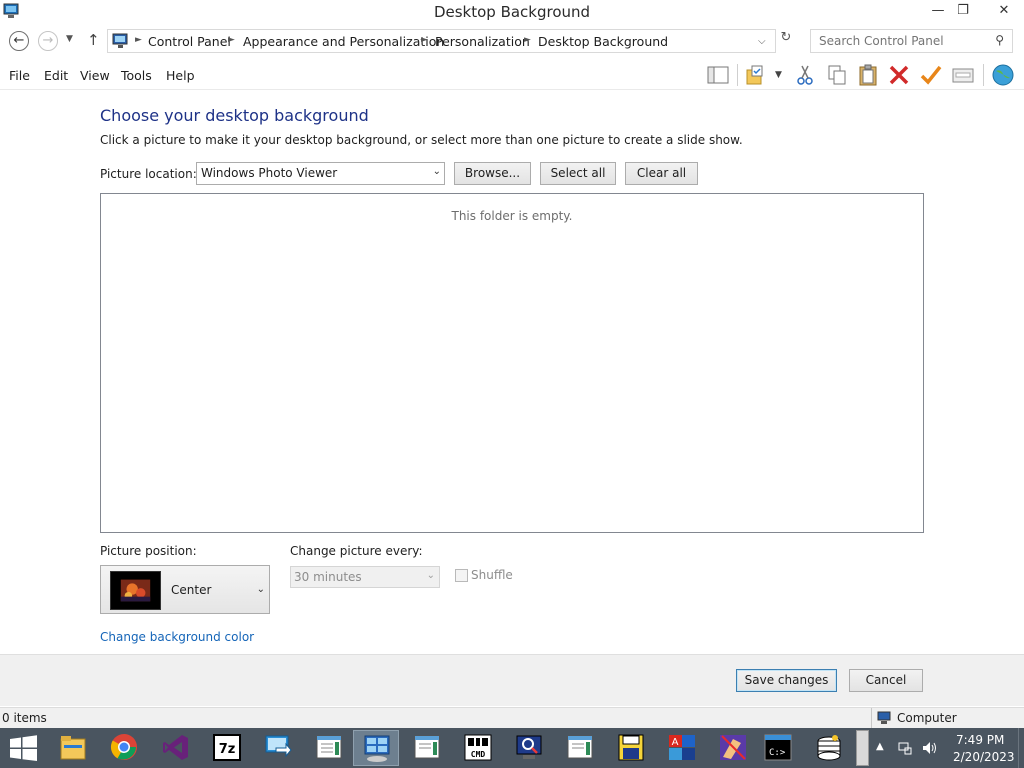 This screenshot has height=768, width=1024. What do you see at coordinates (905, 748) in the screenshot?
I see `network-icon` at bounding box center [905, 748].